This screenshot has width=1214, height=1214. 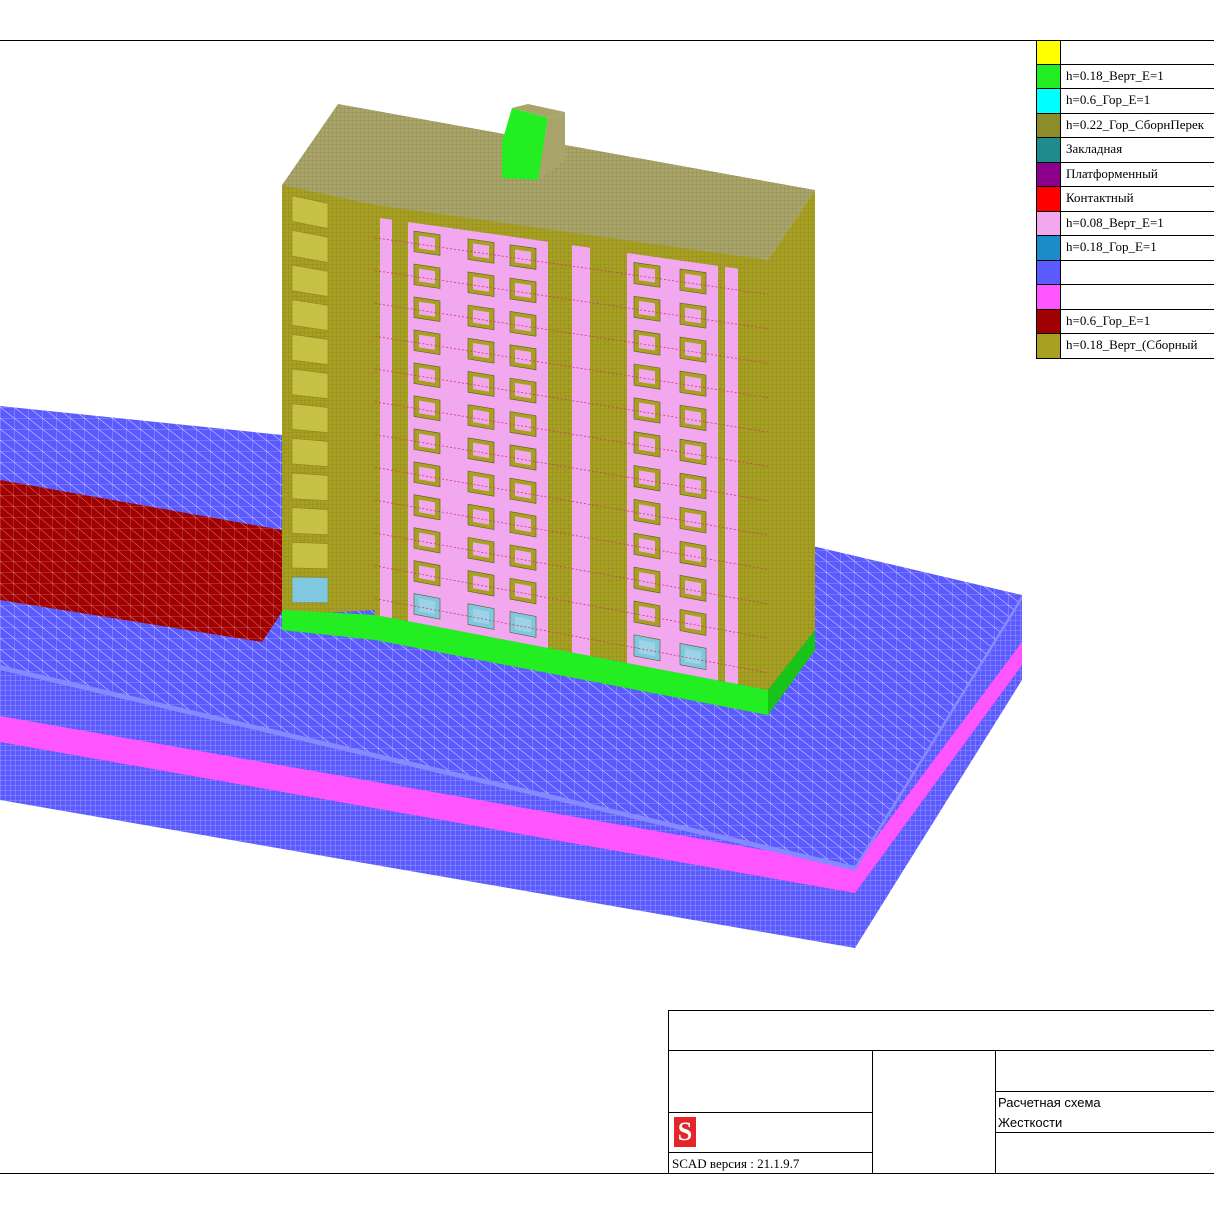 What do you see at coordinates (1094, 148) in the screenshot?
I see `legend-label: Закладная` at bounding box center [1094, 148].